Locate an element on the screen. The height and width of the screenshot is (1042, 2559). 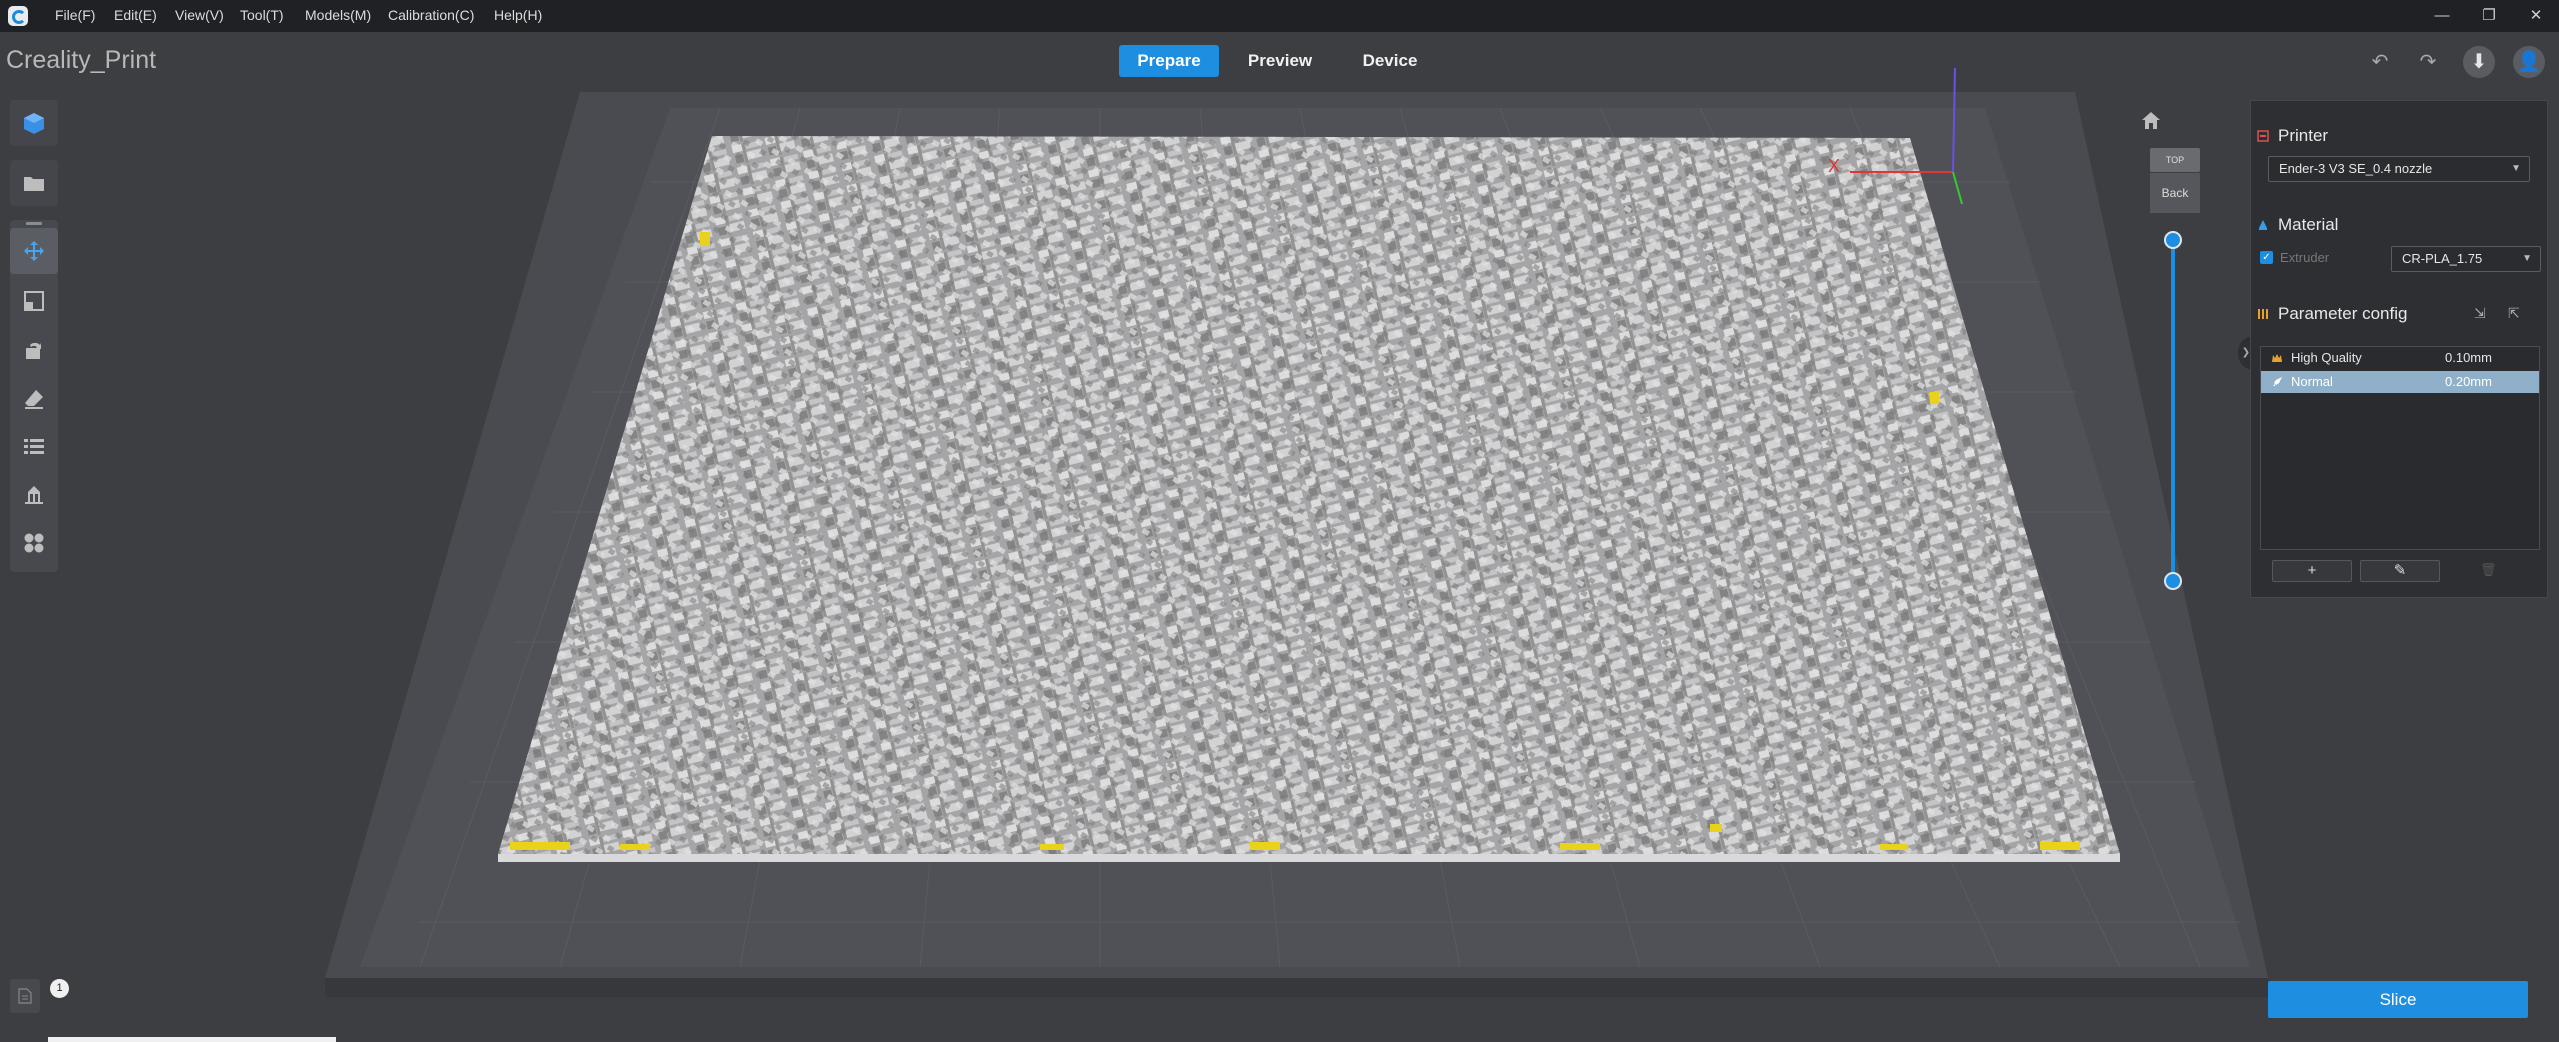
menu-edit: Edit(E) is located at coordinates (135, 15).